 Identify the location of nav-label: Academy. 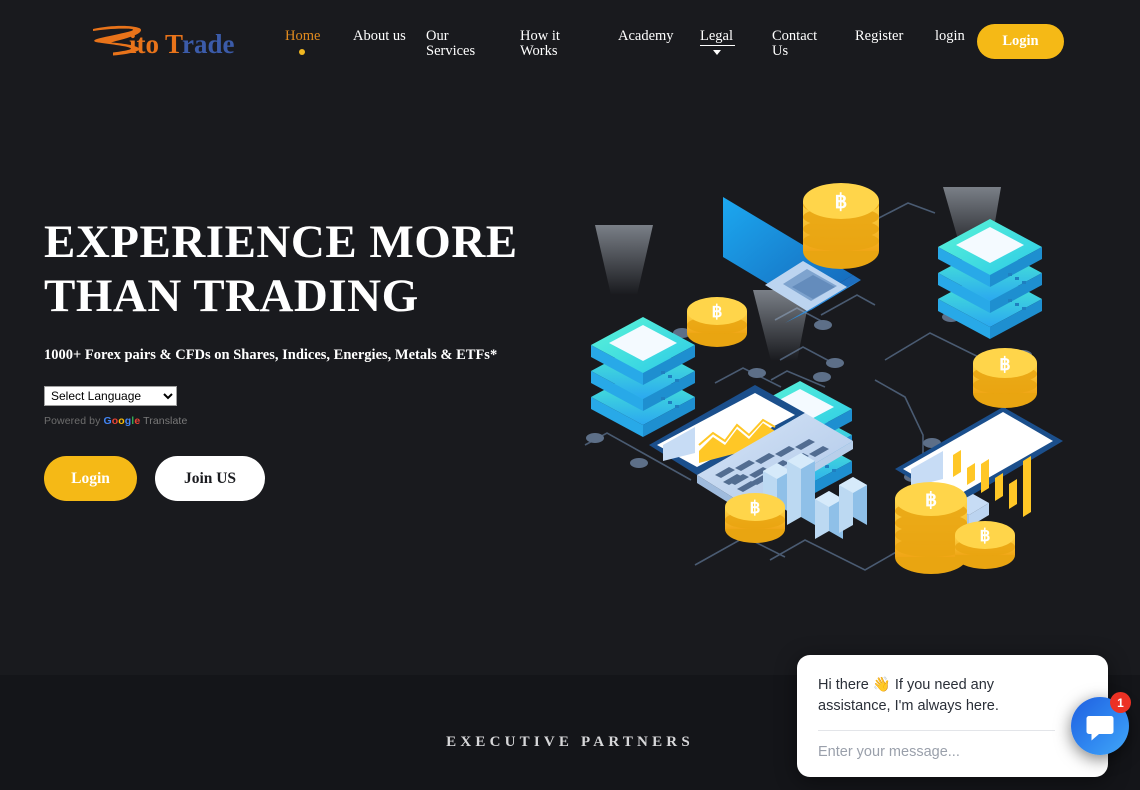
(646, 36).